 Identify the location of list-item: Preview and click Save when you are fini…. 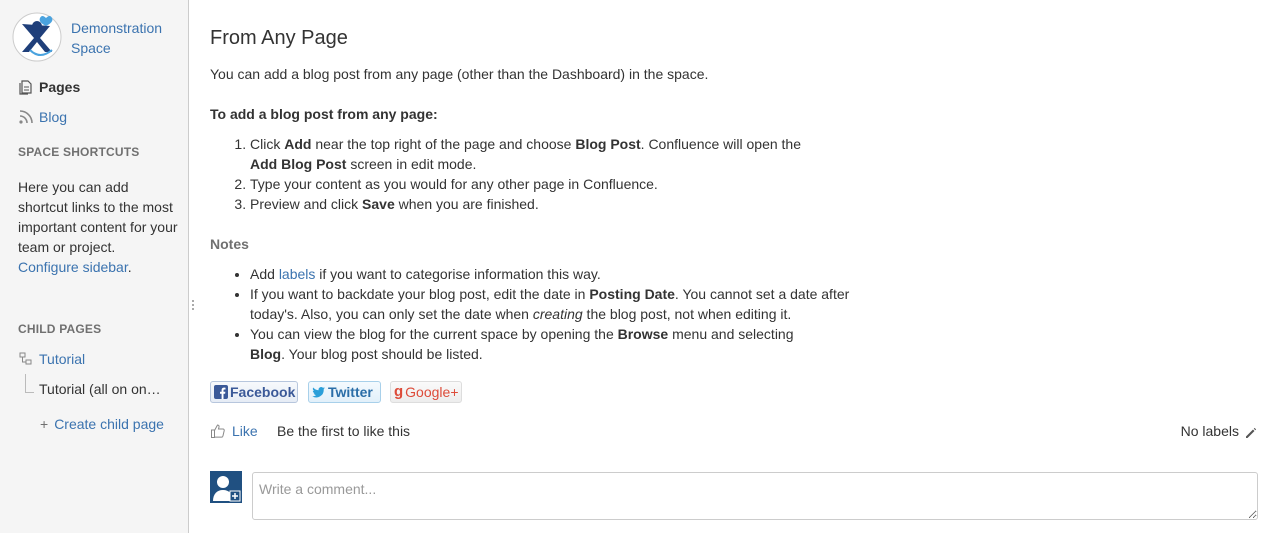
(570, 204).